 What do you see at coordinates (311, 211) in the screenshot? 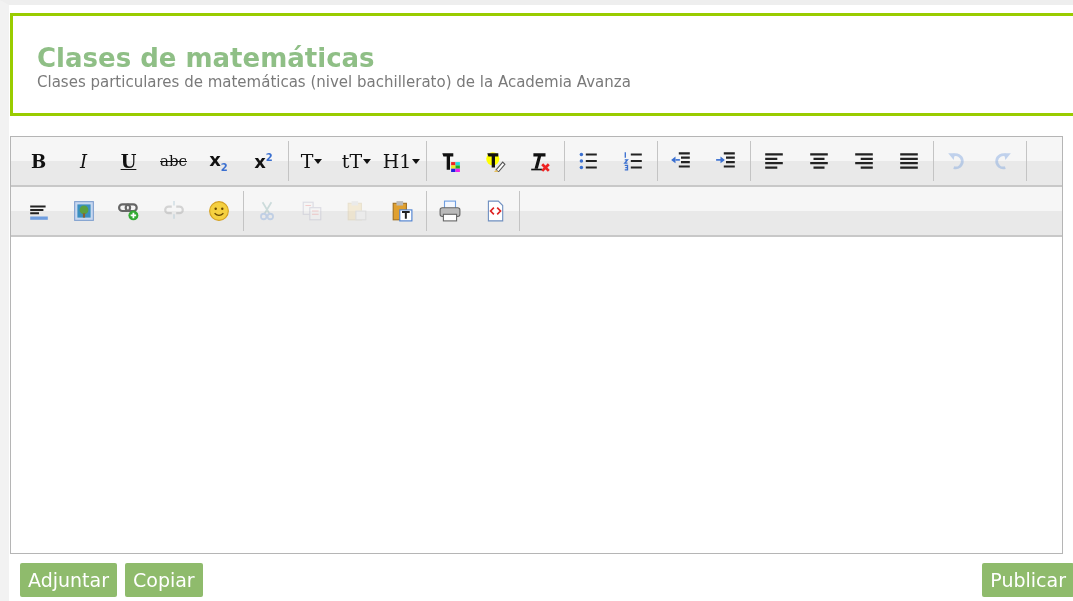
I see `copy-icon` at bounding box center [311, 211].